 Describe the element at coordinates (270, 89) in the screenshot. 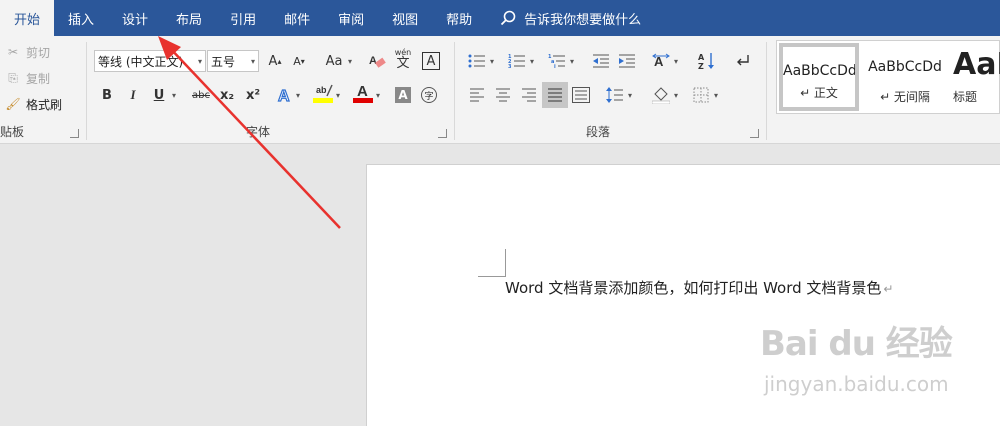

I see `font-group: 等线 (中文正文) ▾ 五号 ▾ A▴ A▾ Aa ▾ A wén 文 A` at that location.